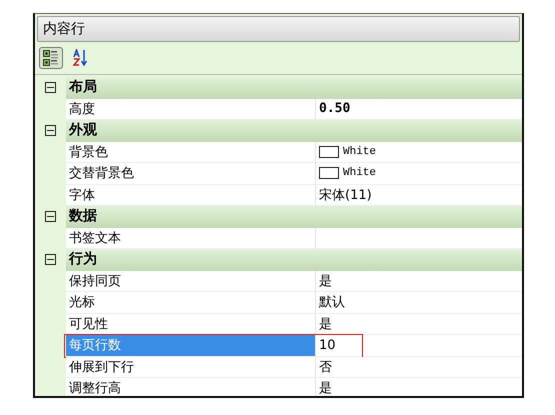 The height and width of the screenshot is (415, 555). Describe the element at coordinates (294, 259) in the screenshot. I see `category-header: 行为` at that location.